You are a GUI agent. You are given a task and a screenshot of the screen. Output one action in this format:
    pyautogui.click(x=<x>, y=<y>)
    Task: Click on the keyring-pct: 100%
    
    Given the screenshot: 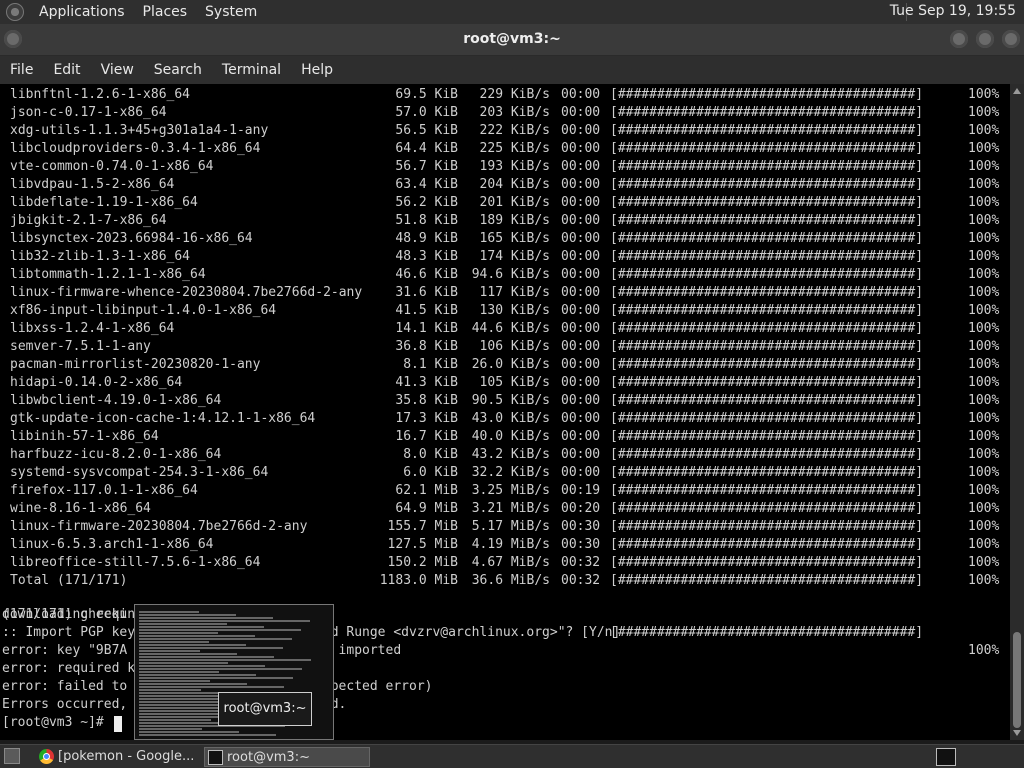 What is the action you would take?
    pyautogui.click(x=984, y=650)
    